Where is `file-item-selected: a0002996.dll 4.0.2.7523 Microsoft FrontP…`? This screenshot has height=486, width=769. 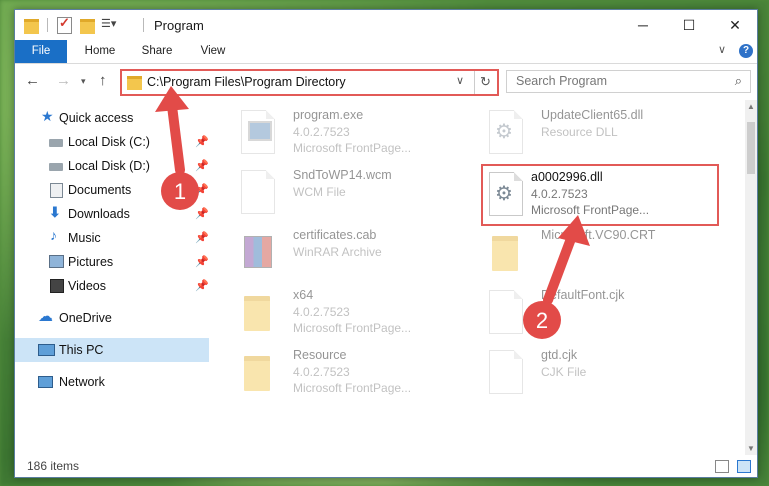 file-item-selected: a0002996.dll 4.0.2.7523 Microsoft FrontP… is located at coordinates (600, 195).